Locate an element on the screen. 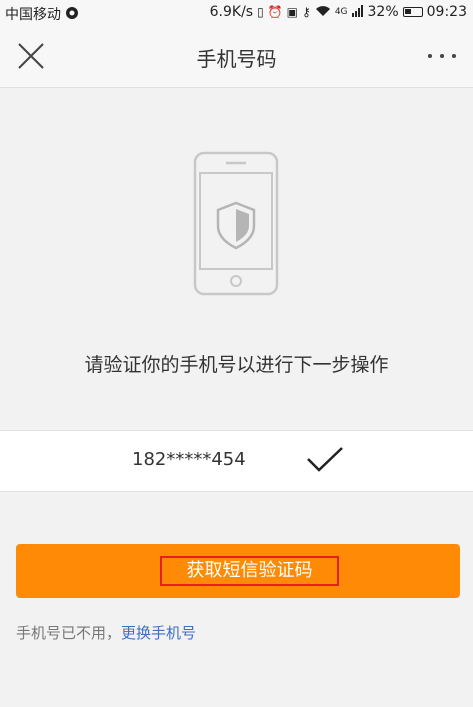  check-icon is located at coordinates (325, 459).